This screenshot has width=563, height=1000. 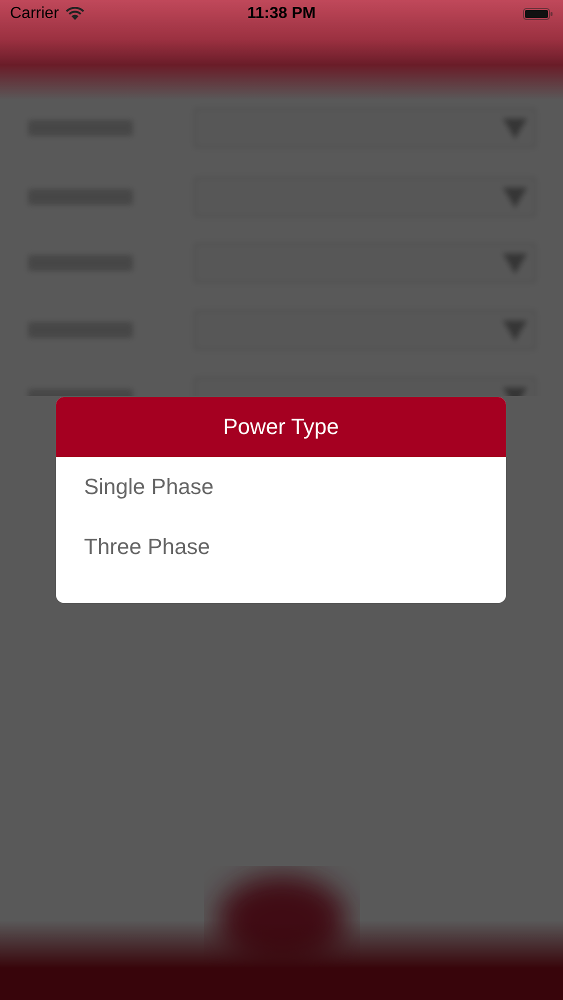 What do you see at coordinates (281, 547) in the screenshot?
I see `option-item: Three Phase` at bounding box center [281, 547].